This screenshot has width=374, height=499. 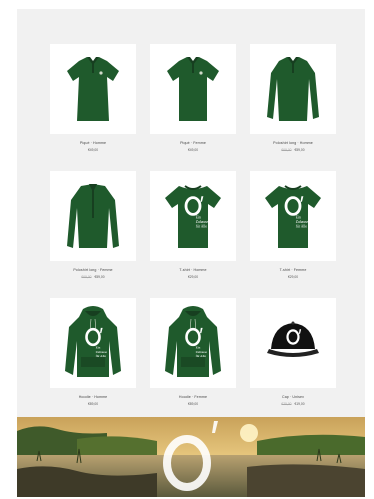 I want to click on hoodie-men-icon: EinZuhausefür Alle, so click(x=93, y=341).